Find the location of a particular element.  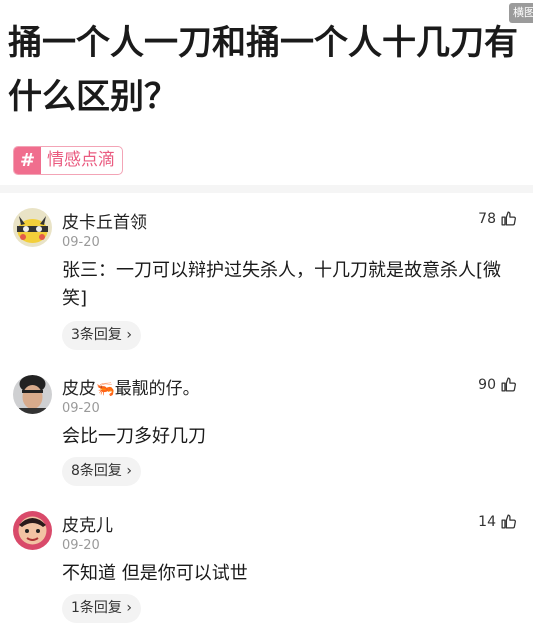

username: 皮皮🦐最靓的仔。 is located at coordinates (131, 386).